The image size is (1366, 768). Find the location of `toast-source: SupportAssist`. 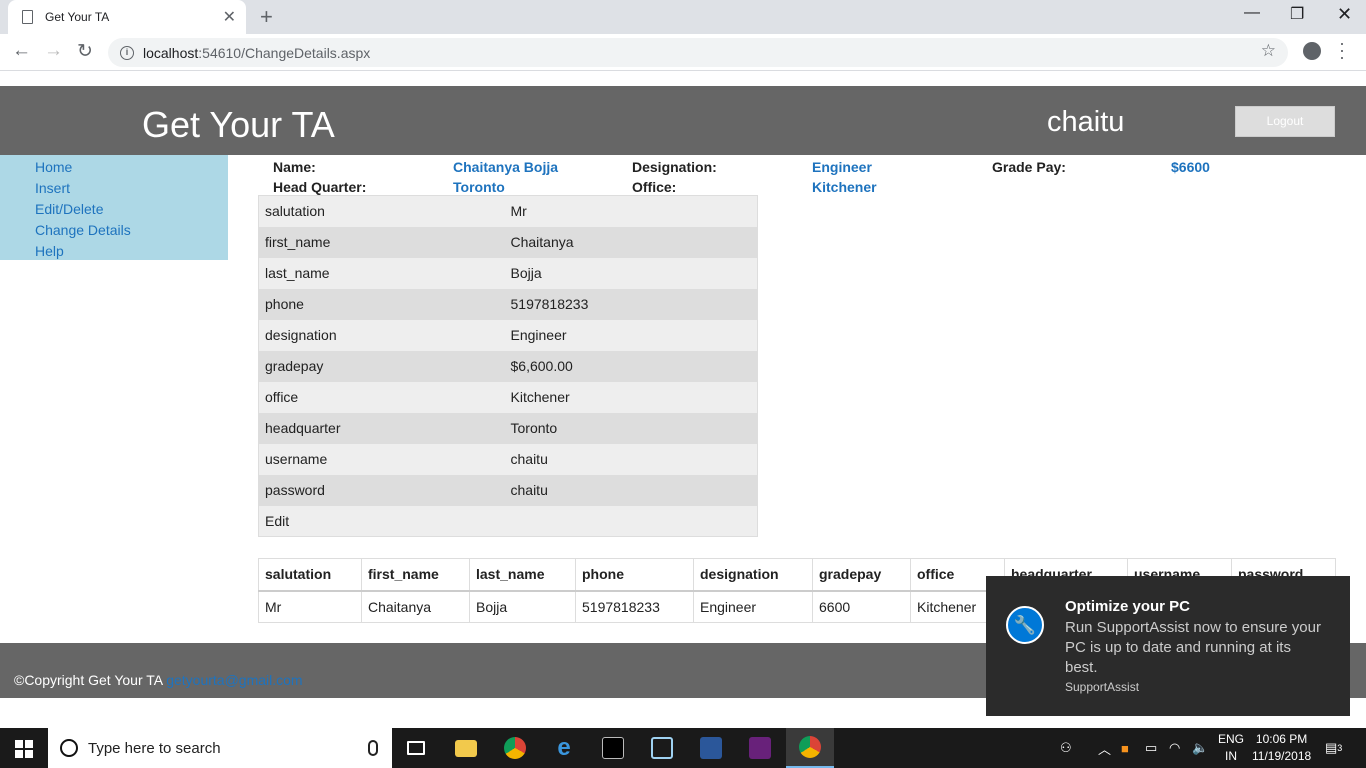

toast-source: SupportAssist is located at coordinates (1102, 687).